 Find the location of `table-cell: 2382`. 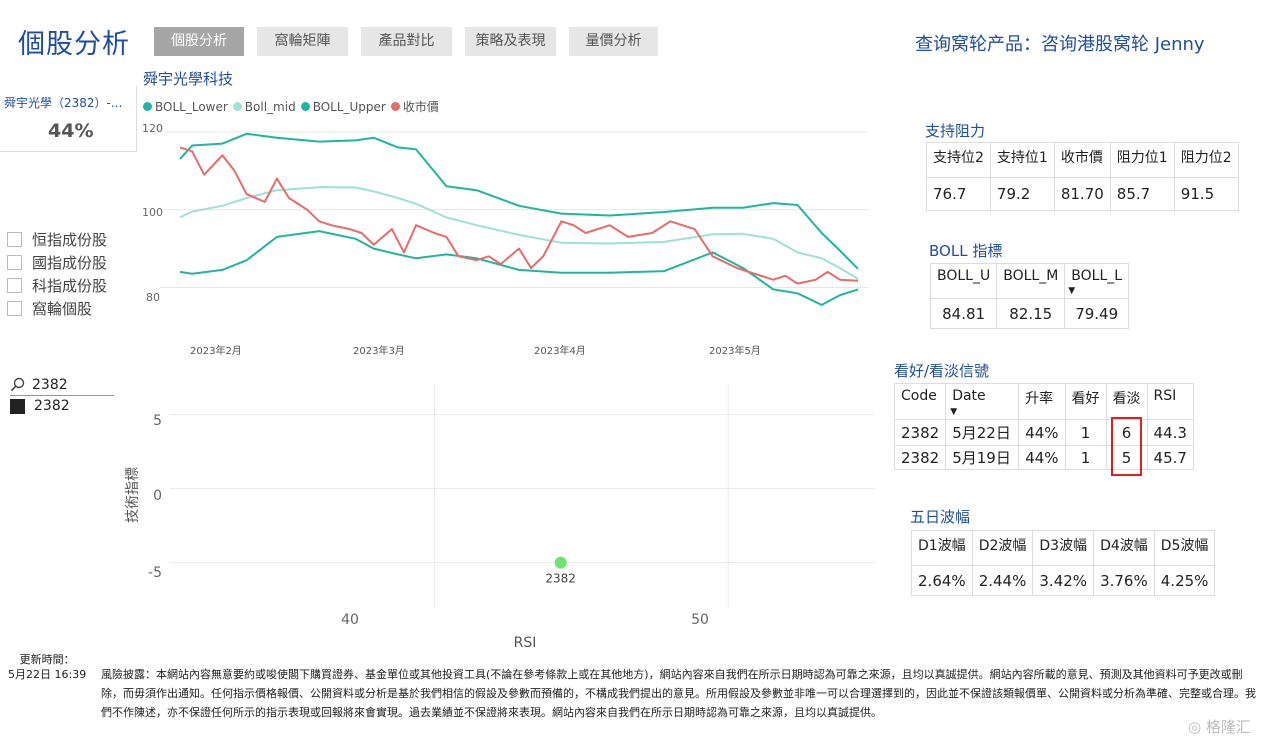

table-cell: 2382 is located at coordinates (920, 432).